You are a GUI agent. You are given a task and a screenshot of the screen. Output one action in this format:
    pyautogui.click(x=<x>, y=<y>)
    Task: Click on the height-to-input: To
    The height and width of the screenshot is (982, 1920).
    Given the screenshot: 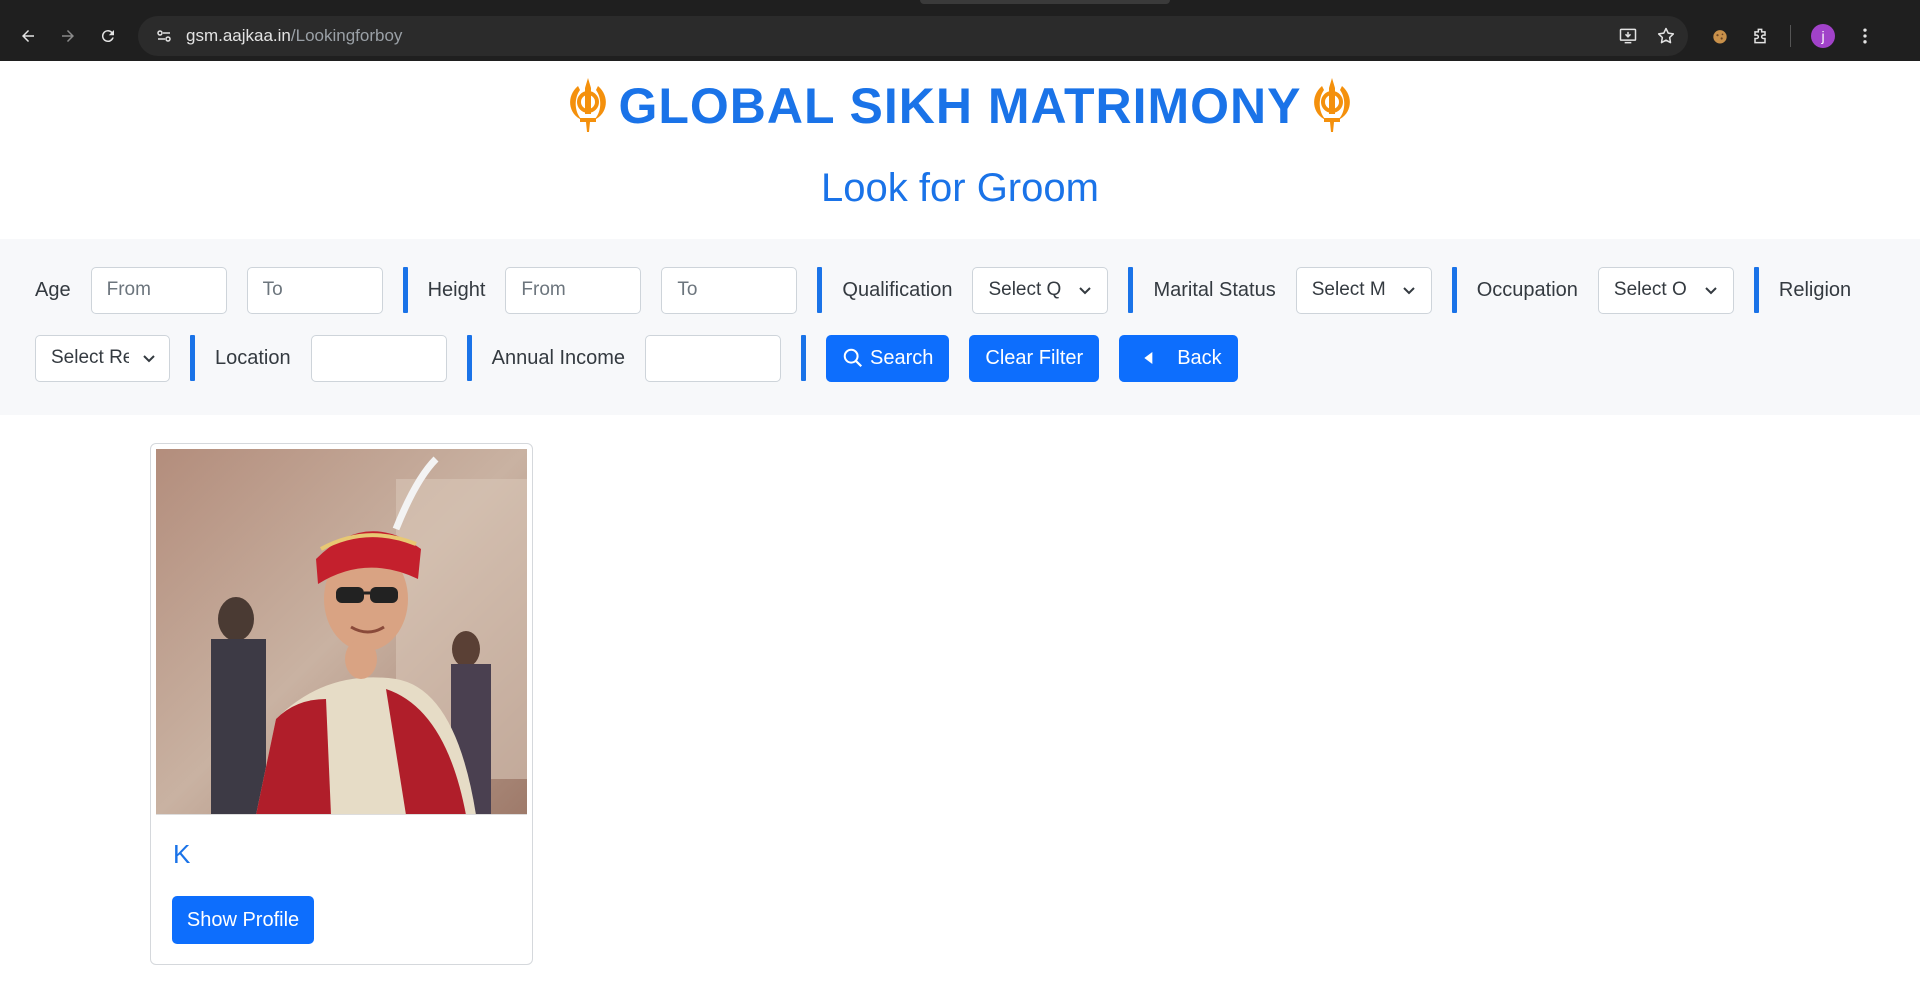 What is the action you would take?
    pyautogui.click(x=729, y=290)
    